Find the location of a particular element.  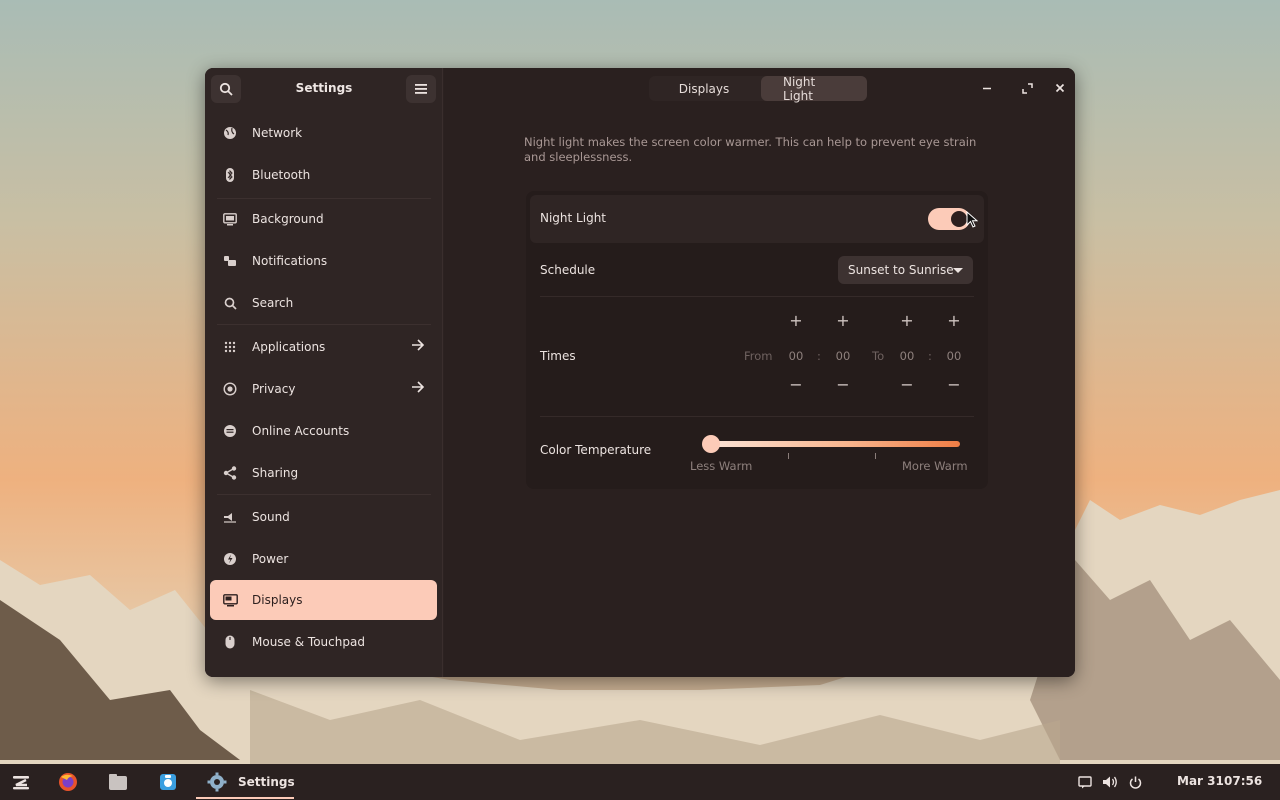

search-icon is located at coordinates (230, 303).